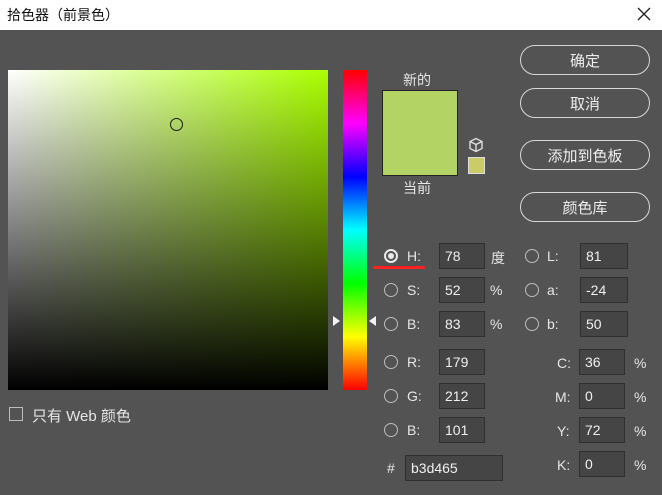 This screenshot has width=662, height=495. Describe the element at coordinates (391, 324) in the screenshot. I see `brightness-radio` at that location.